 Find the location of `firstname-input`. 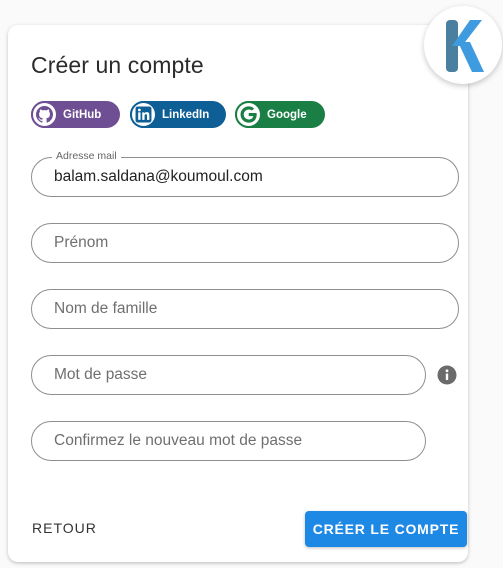

firstname-input is located at coordinates (245, 243).